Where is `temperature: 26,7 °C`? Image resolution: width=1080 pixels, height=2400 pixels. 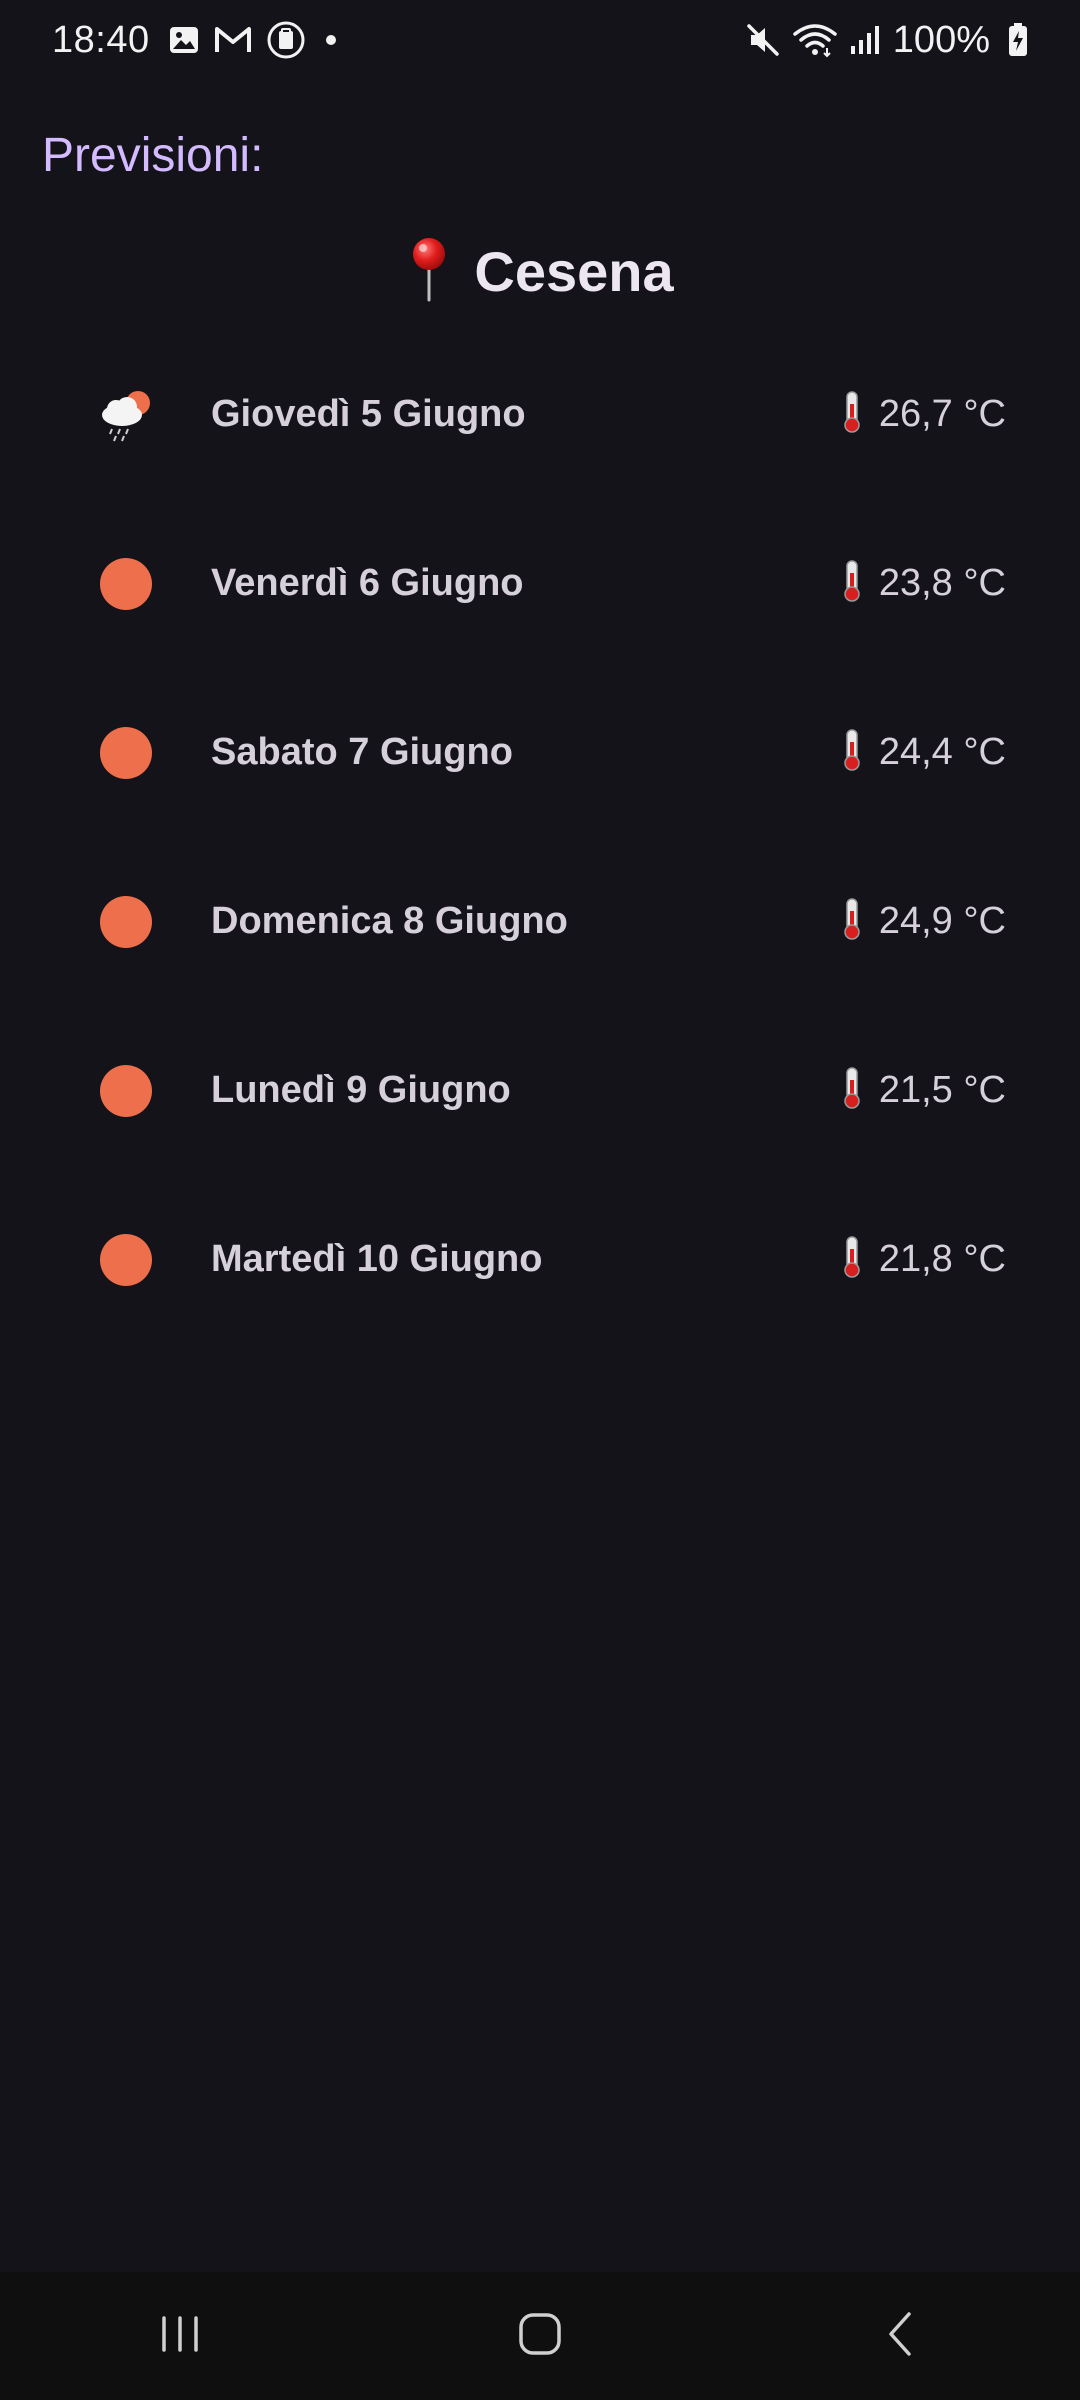
temperature: 26,7 °C is located at coordinates (923, 414).